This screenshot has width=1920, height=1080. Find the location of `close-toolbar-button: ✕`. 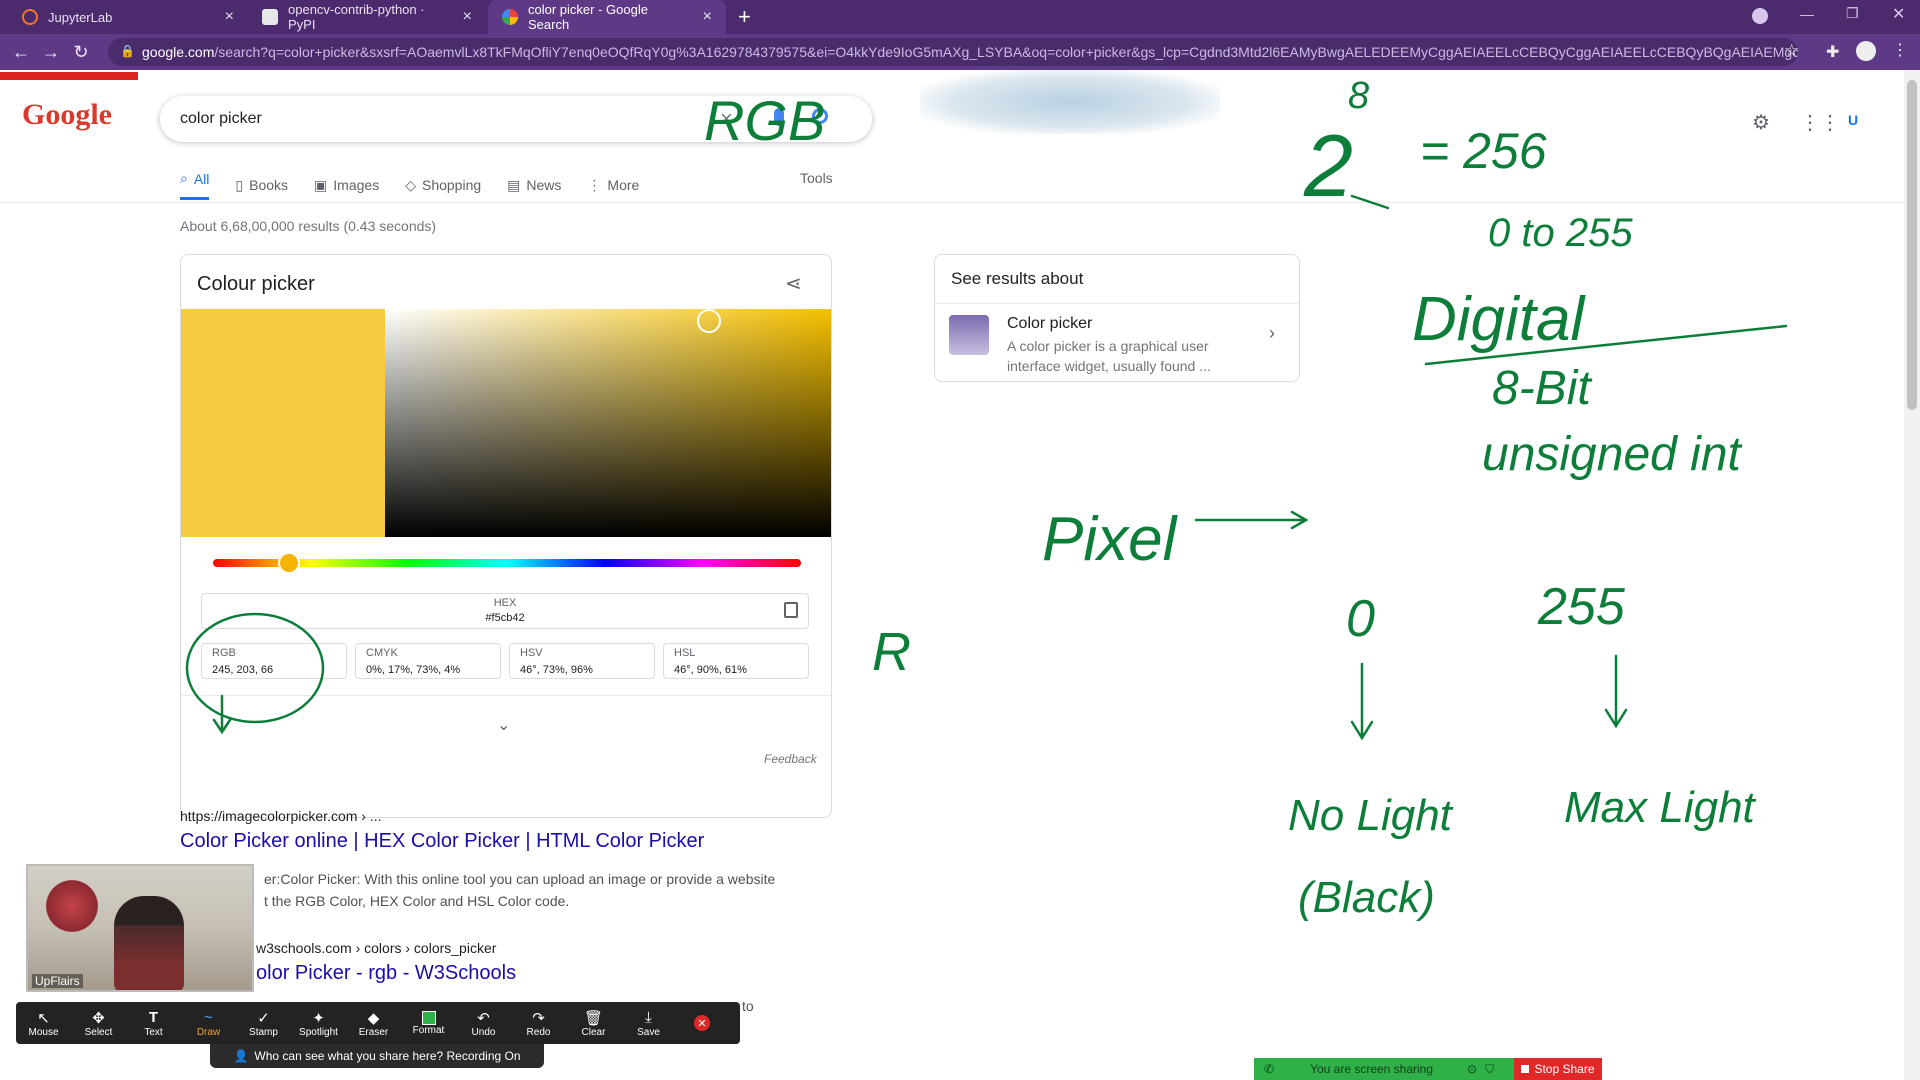

close-toolbar-button: ✕ is located at coordinates (702, 1023).